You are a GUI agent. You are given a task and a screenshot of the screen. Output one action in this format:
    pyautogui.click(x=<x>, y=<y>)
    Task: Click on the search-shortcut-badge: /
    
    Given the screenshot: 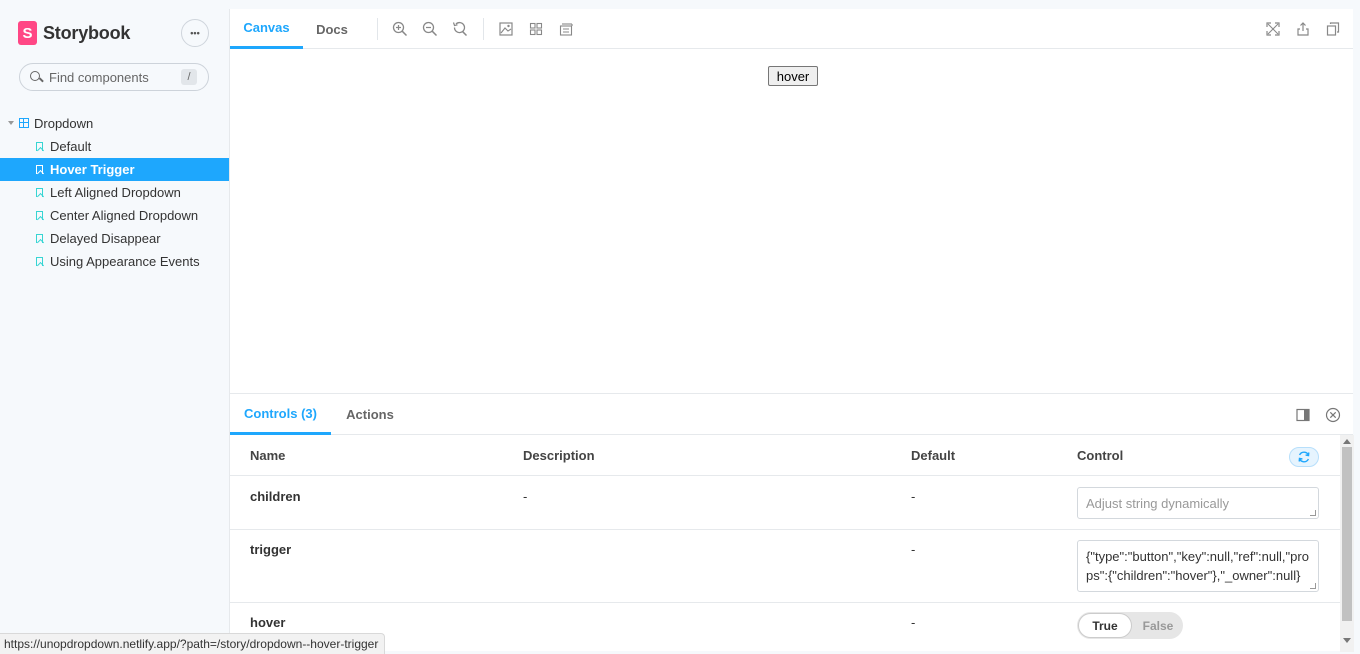 What is the action you would take?
    pyautogui.click(x=189, y=77)
    